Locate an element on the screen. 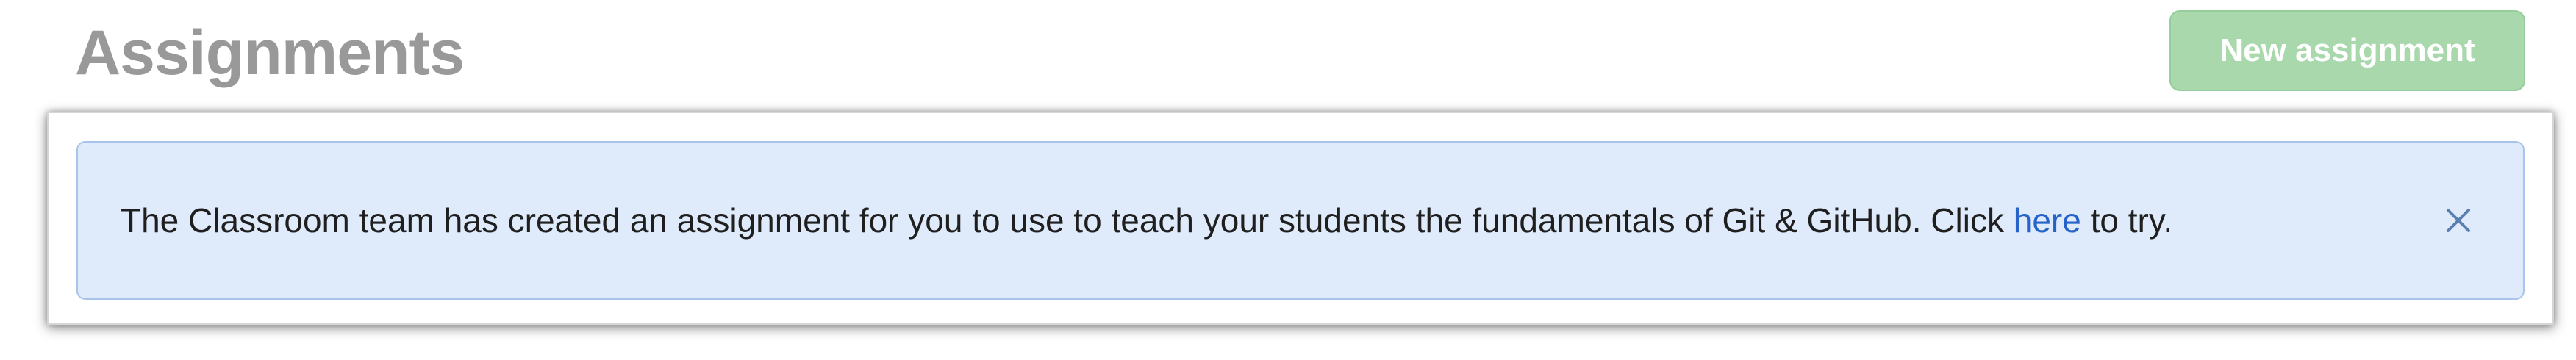  close-icon is located at coordinates (2458, 220).